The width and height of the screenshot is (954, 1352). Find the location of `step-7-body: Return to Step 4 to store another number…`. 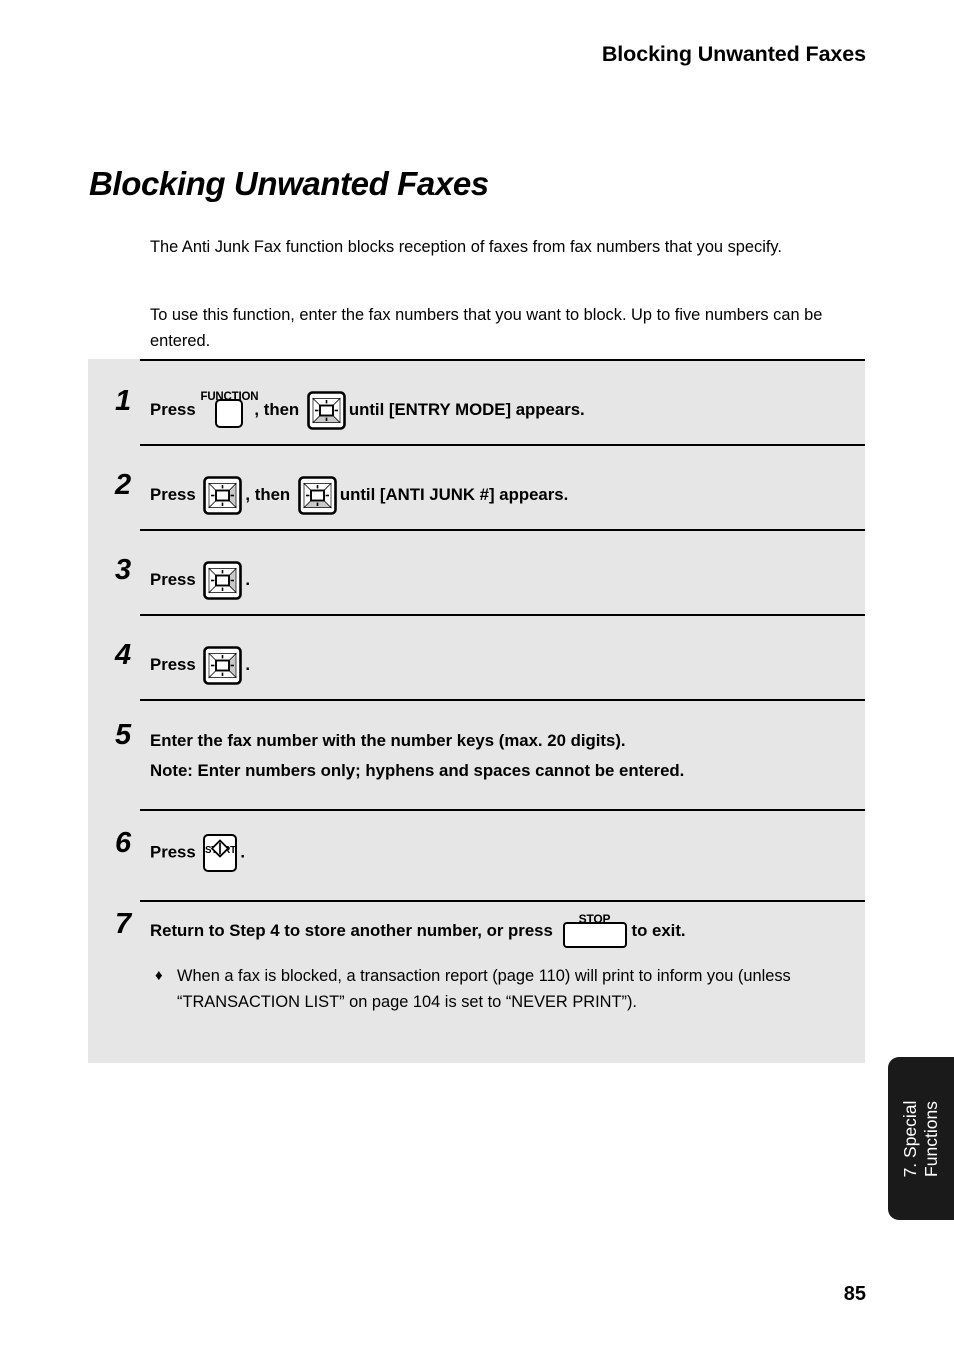

step-7-body: Return to Step 4 to store another number… is located at coordinates (418, 930).